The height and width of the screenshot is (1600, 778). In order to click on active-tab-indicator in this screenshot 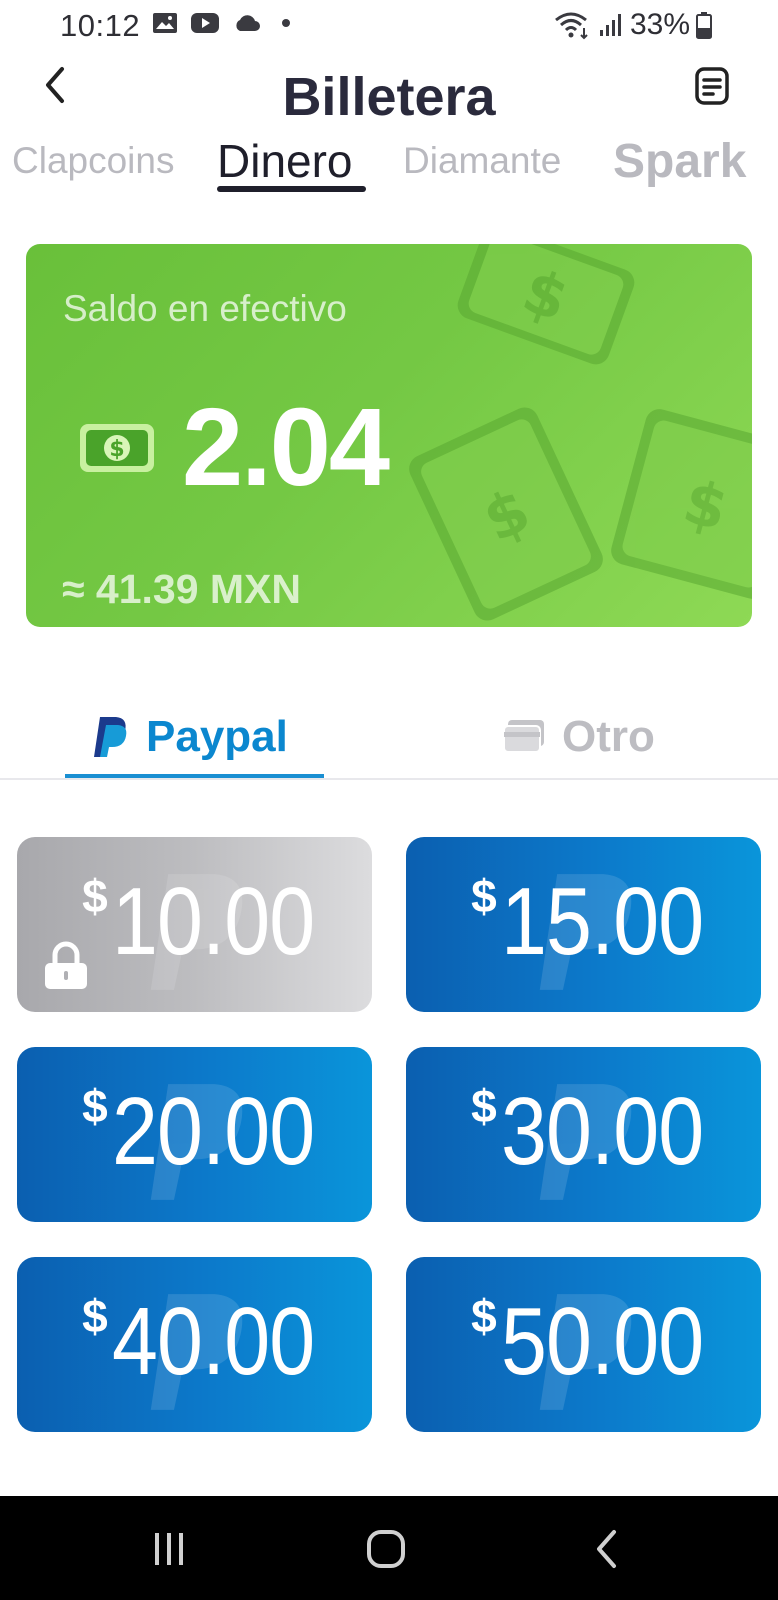, I will do `click(291, 189)`.